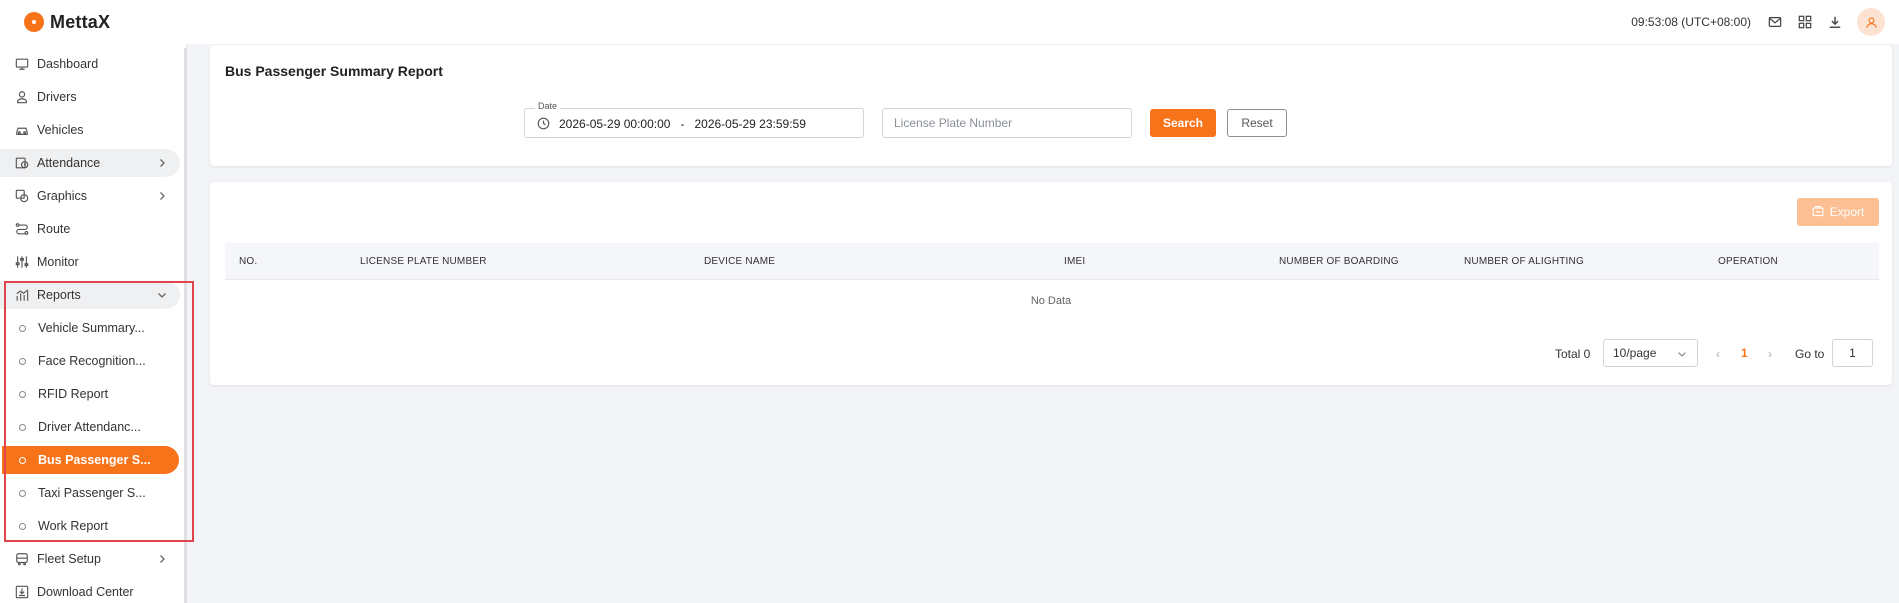 The height and width of the screenshot is (603, 1899). What do you see at coordinates (1847, 212) in the screenshot?
I see `export-label: Export` at bounding box center [1847, 212].